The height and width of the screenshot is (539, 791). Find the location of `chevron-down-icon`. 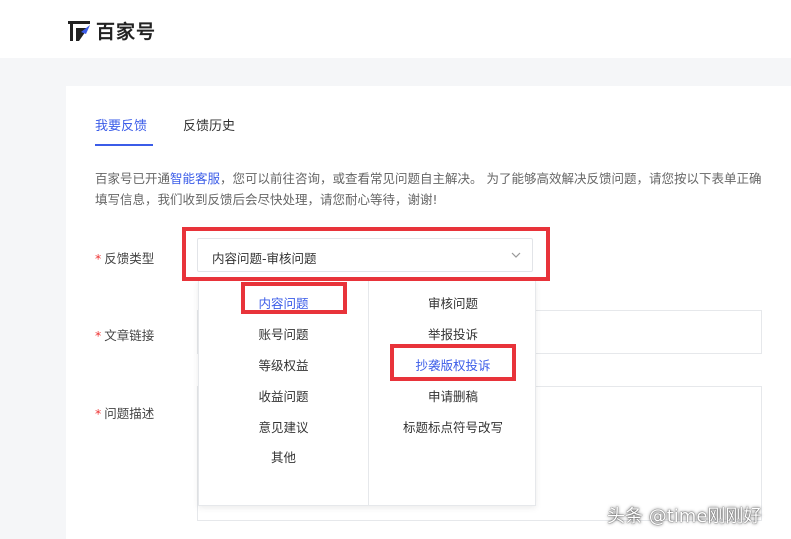

chevron-down-icon is located at coordinates (516, 255).